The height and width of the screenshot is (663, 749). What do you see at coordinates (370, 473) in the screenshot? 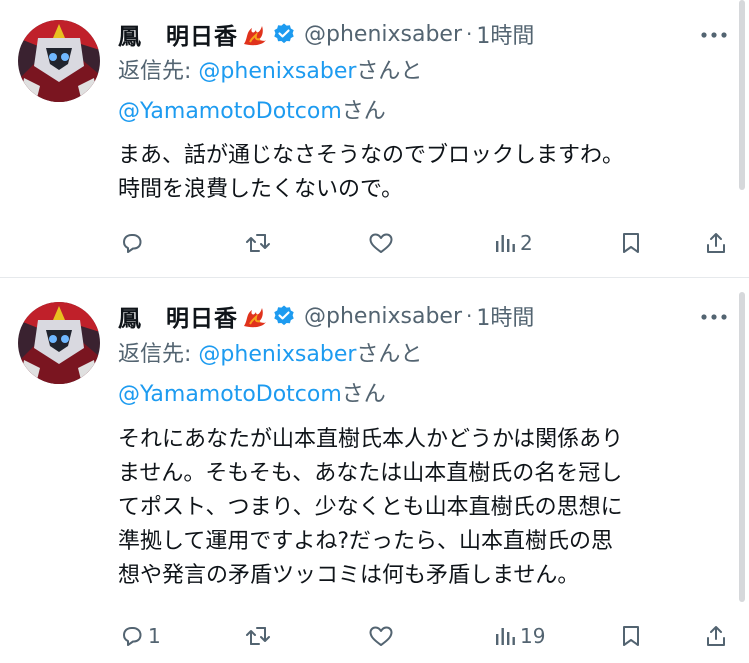
I see `tweet-text-line: ません。そもそも、あなたは山本直樹氏の名を冠し` at bounding box center [370, 473].